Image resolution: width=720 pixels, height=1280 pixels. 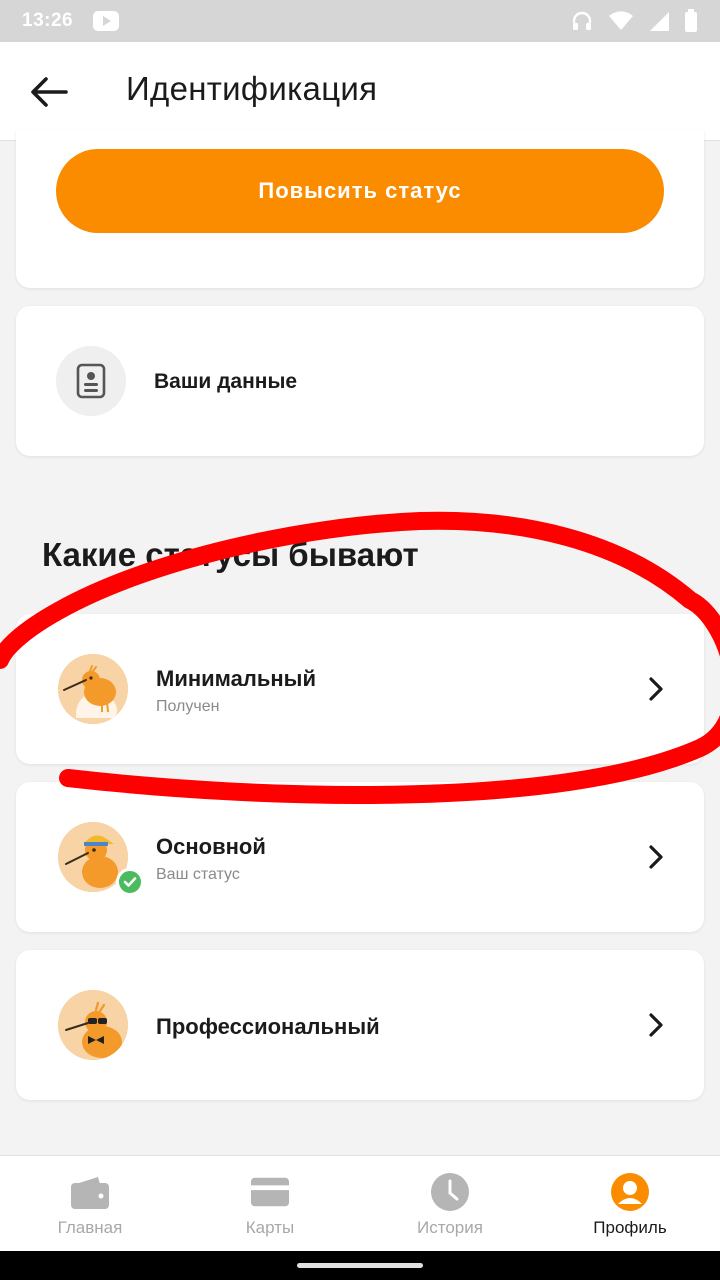 What do you see at coordinates (450, 1227) in the screenshot?
I see `nav-label: История` at bounding box center [450, 1227].